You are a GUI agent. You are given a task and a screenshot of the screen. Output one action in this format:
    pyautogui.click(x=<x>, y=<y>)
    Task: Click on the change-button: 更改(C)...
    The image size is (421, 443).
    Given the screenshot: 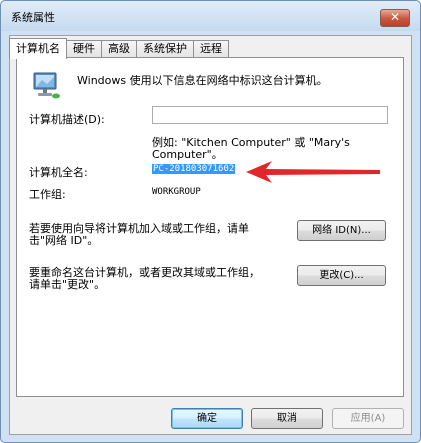 What is the action you would take?
    pyautogui.click(x=341, y=275)
    